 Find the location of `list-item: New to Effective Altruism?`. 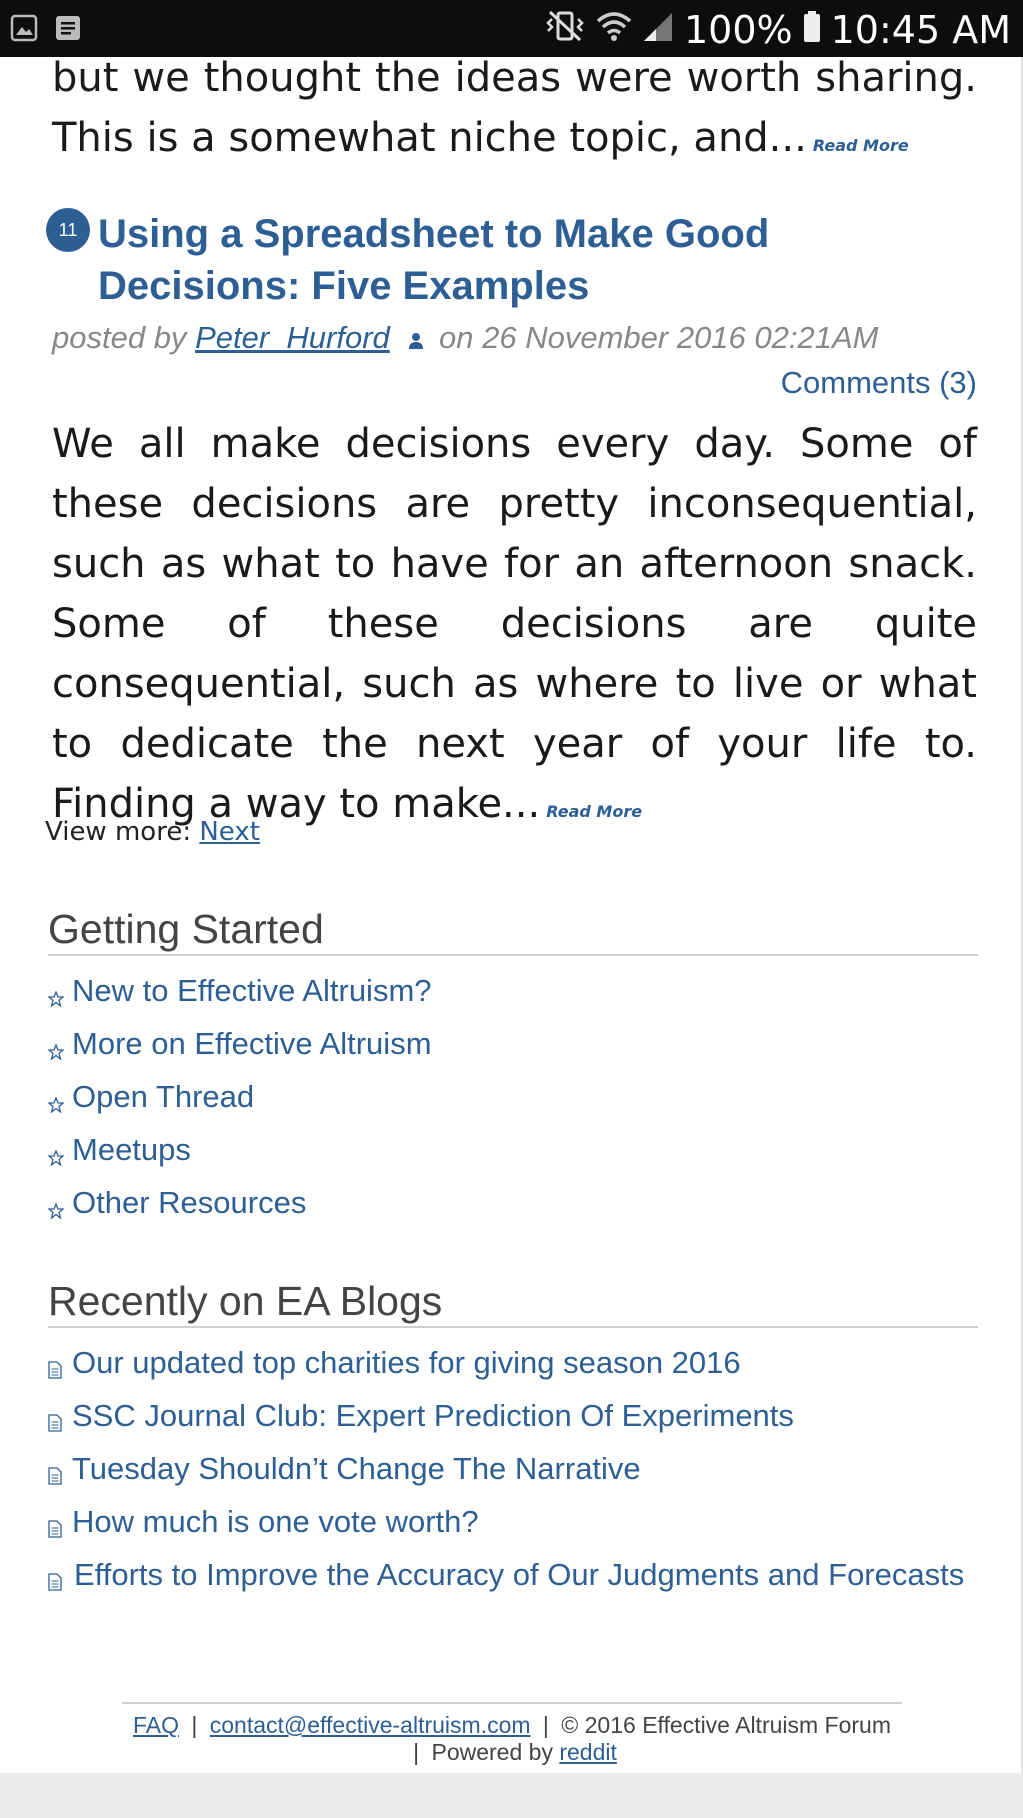

list-item: New to Effective Altruism? is located at coordinates (512, 990).